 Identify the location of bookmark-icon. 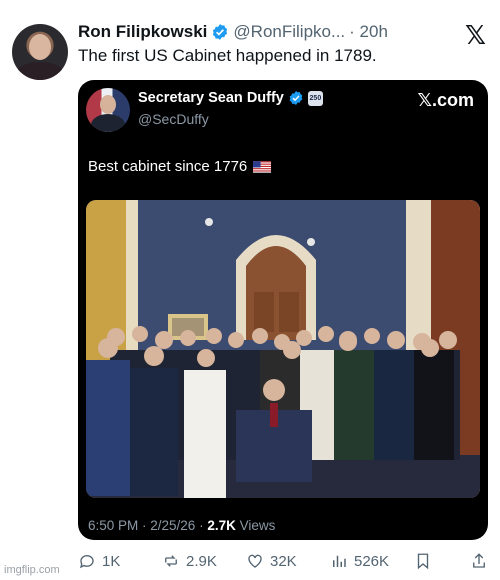
(423, 561).